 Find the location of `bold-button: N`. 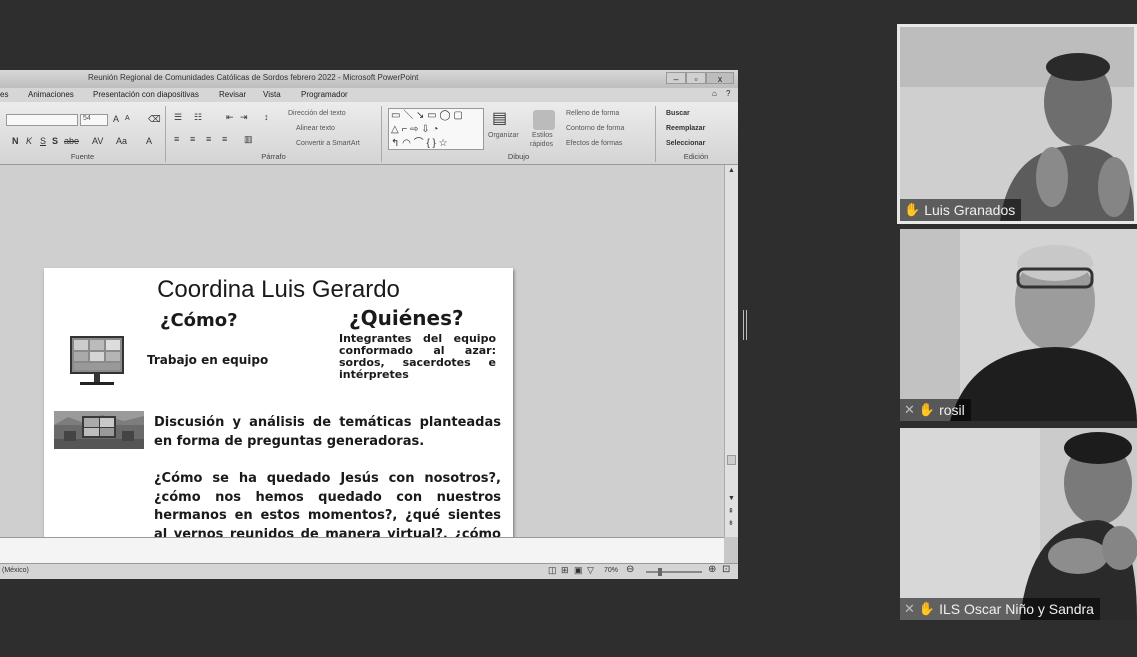

bold-button: N is located at coordinates (15, 141).